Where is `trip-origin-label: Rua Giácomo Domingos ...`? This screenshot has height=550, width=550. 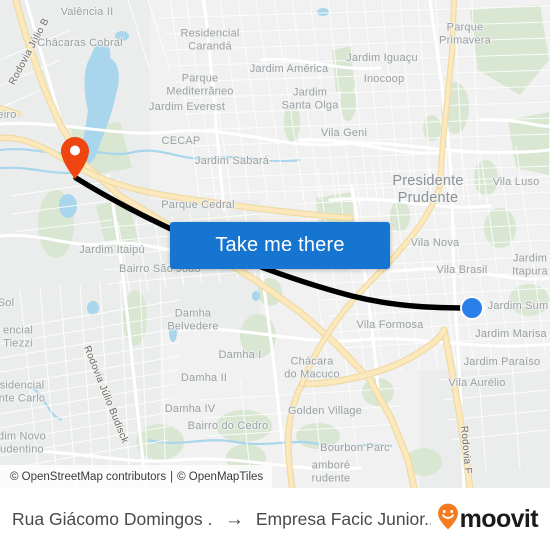
trip-origin-label: Rua Giácomo Domingos ... is located at coordinates (112, 519).